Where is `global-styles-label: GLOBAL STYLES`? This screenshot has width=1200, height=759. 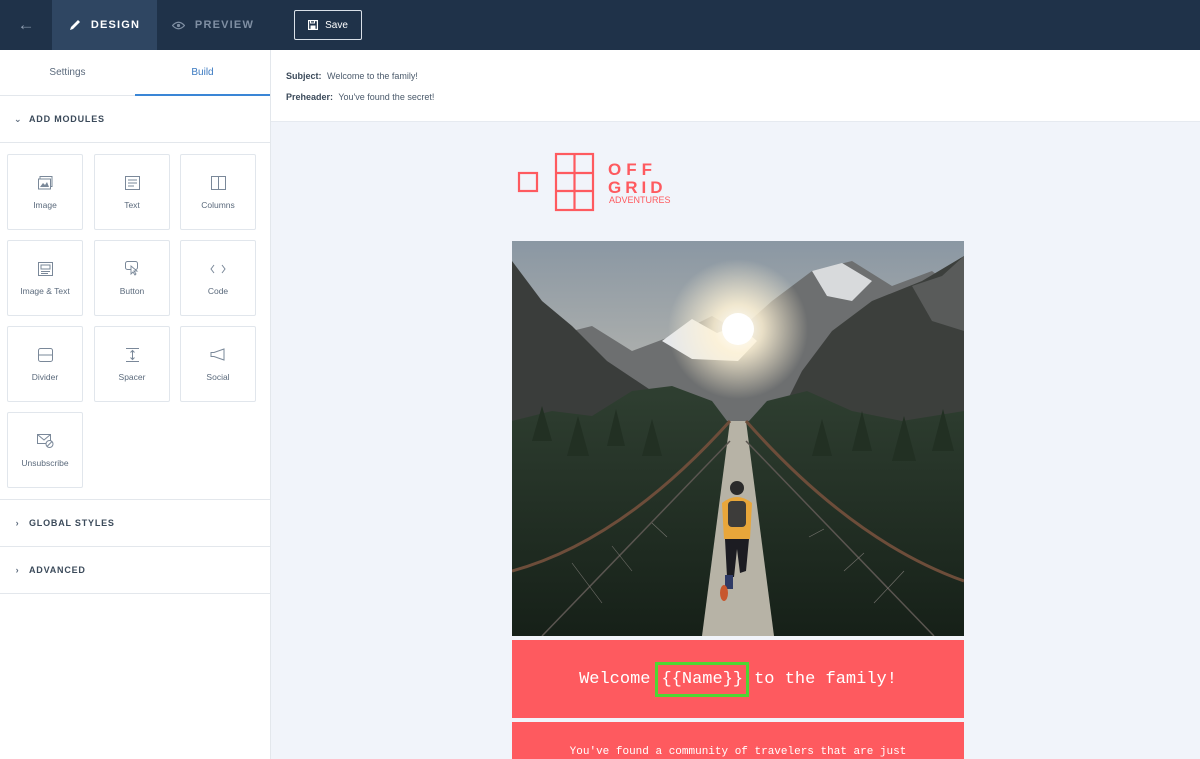 global-styles-label: GLOBAL STYLES is located at coordinates (72, 523).